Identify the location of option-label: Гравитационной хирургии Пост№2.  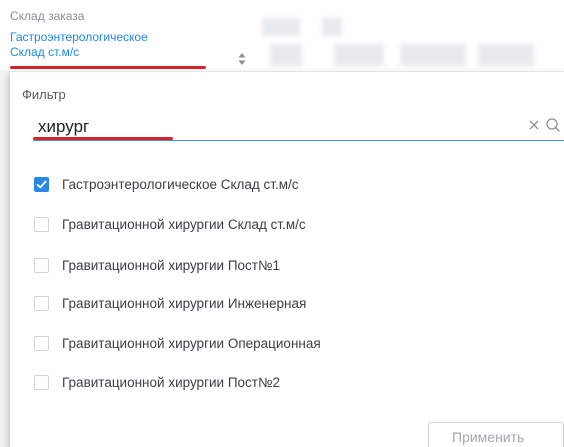
(171, 382).